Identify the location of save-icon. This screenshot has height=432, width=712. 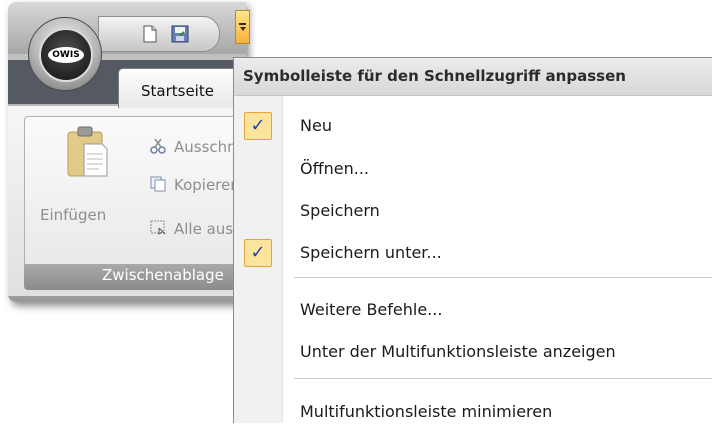
(180, 34).